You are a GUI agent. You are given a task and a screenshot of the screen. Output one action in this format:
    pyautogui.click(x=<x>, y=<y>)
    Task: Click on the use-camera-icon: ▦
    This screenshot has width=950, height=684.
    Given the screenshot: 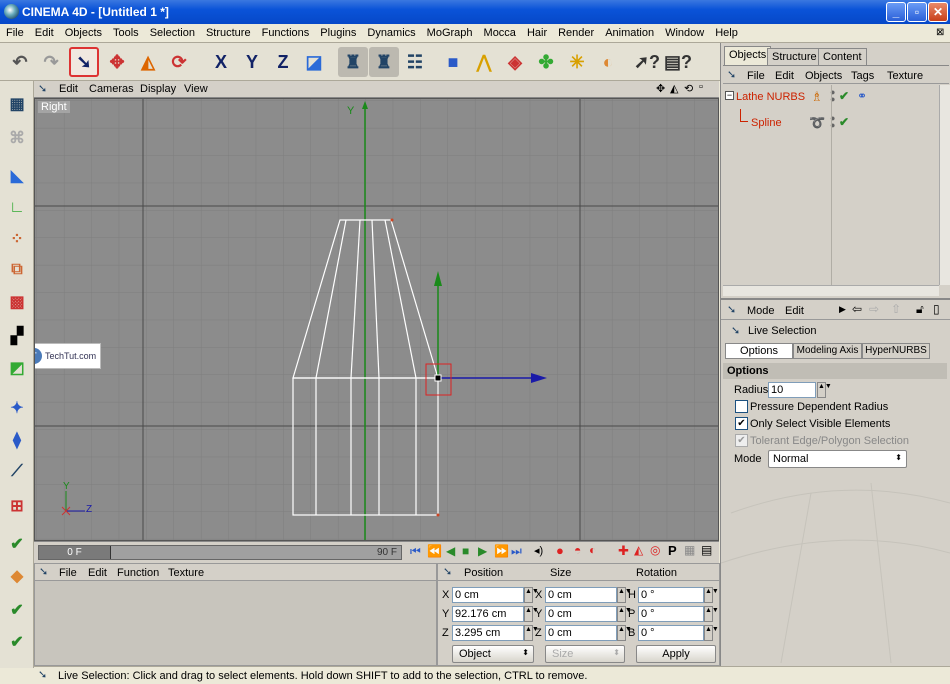 What is the action you would take?
    pyautogui.click(x=17, y=104)
    